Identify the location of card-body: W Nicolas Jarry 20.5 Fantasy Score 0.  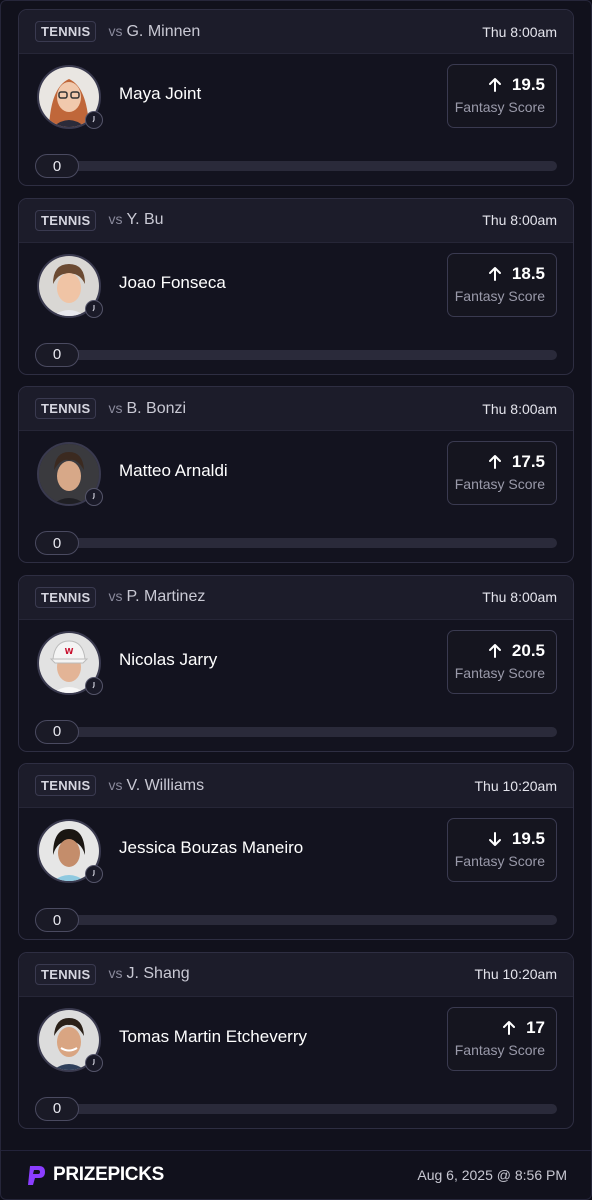
(296, 685).